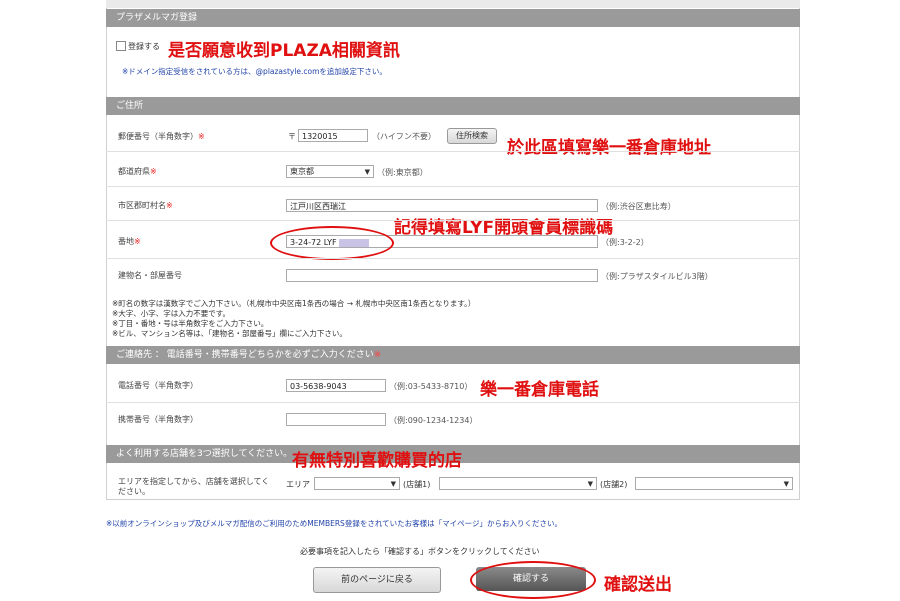  I want to click on prefecture-hint: （例:東京都）, so click(402, 172).